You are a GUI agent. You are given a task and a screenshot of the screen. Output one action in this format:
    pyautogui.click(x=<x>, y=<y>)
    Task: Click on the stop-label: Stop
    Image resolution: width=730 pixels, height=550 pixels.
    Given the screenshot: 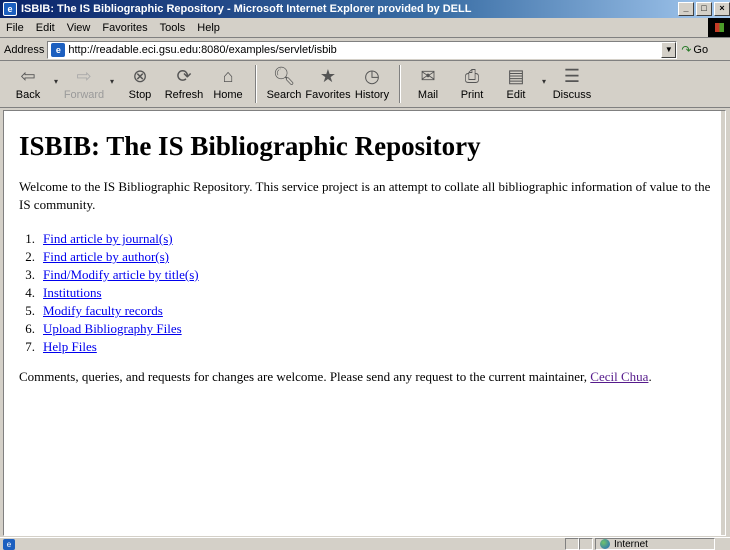 What is the action you would take?
    pyautogui.click(x=140, y=95)
    